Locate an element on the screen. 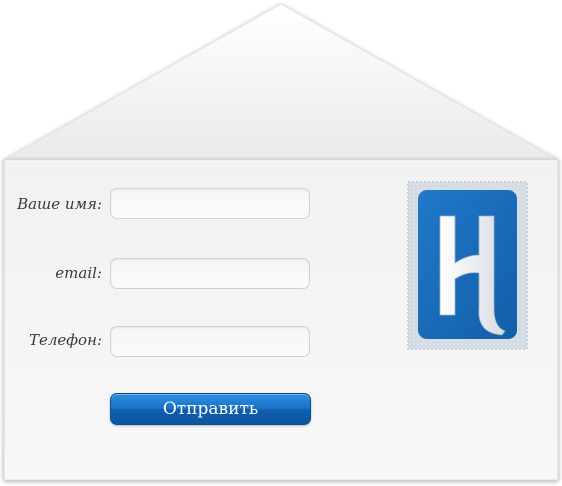  postage-stamp is located at coordinates (467, 265).